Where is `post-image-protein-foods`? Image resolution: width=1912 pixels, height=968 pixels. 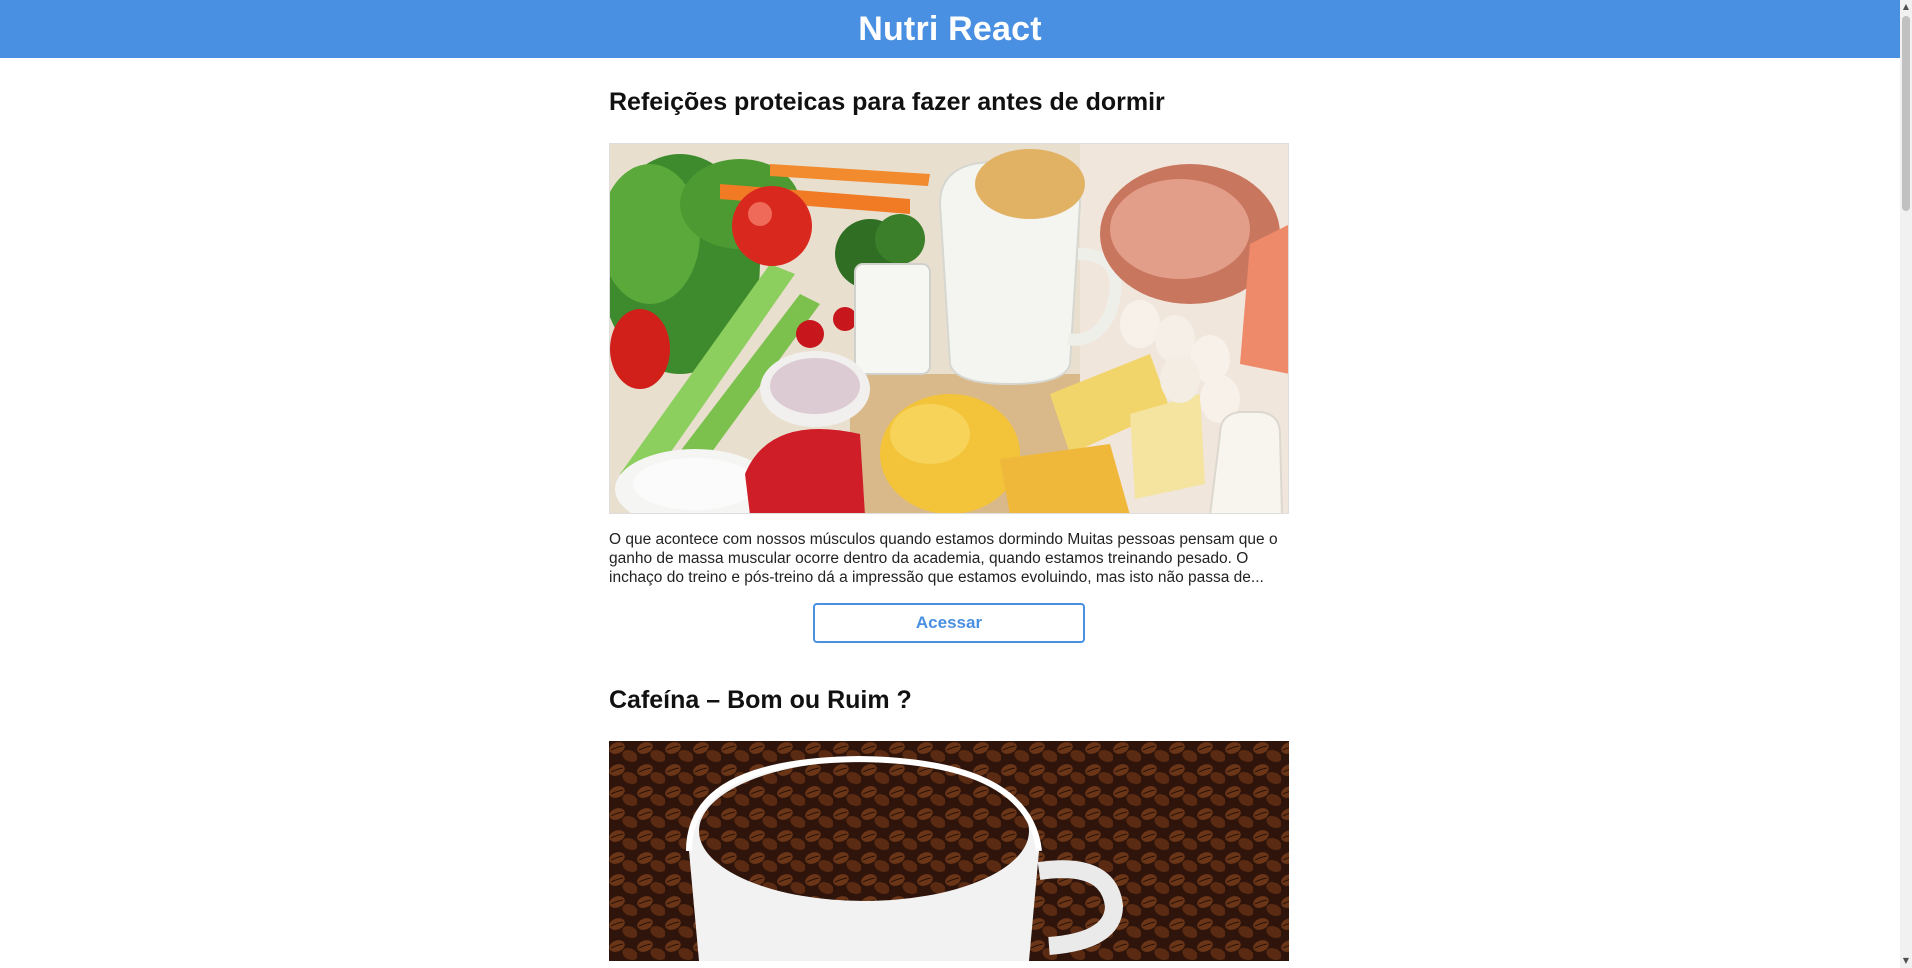
post-image-protein-foods is located at coordinates (949, 328).